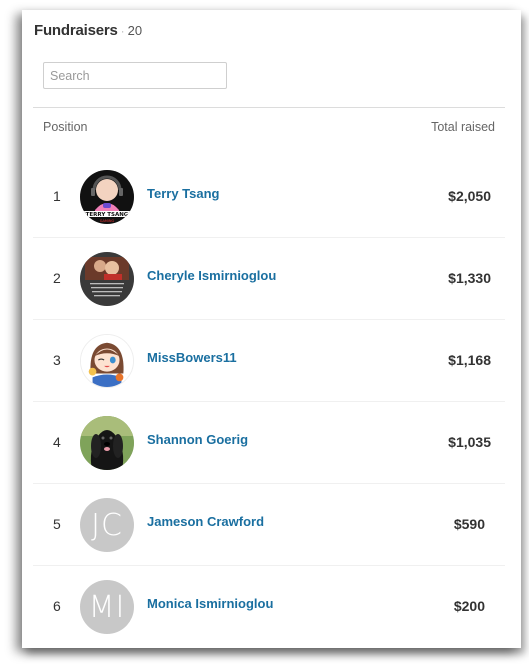 This screenshot has height=669, width=529. Describe the element at coordinates (469, 360) in the screenshot. I see `amount-raised: $1,168` at that location.